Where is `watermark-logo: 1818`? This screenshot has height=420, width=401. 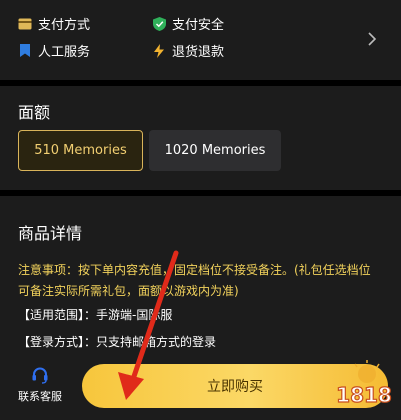 watermark-logo: 1818 is located at coordinates (364, 387).